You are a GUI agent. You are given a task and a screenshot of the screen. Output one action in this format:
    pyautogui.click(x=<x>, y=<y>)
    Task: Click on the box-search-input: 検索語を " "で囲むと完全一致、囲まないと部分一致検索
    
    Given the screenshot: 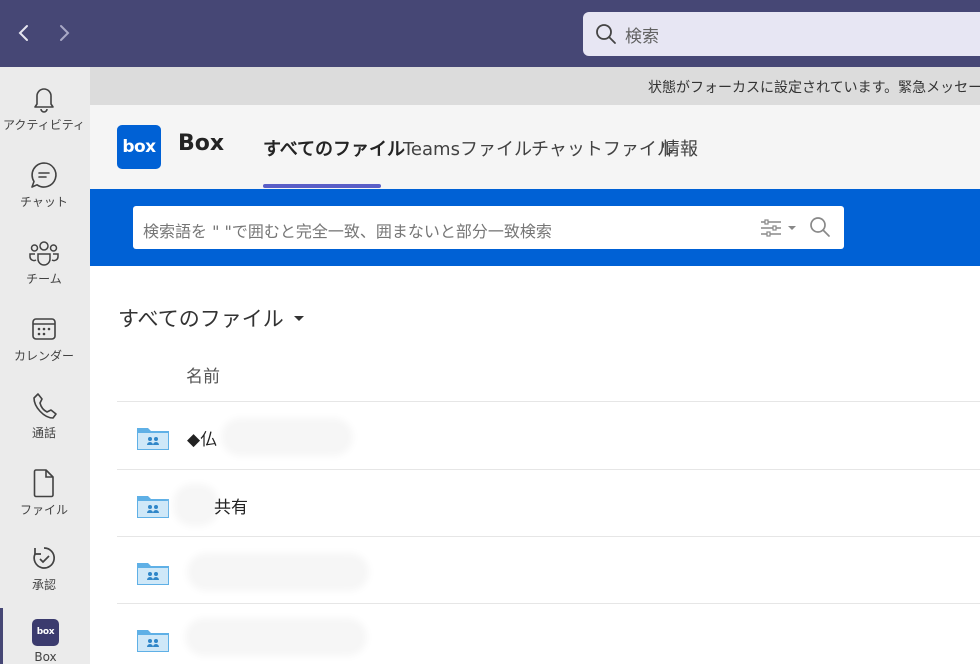 What is the action you would take?
    pyautogui.click(x=488, y=227)
    